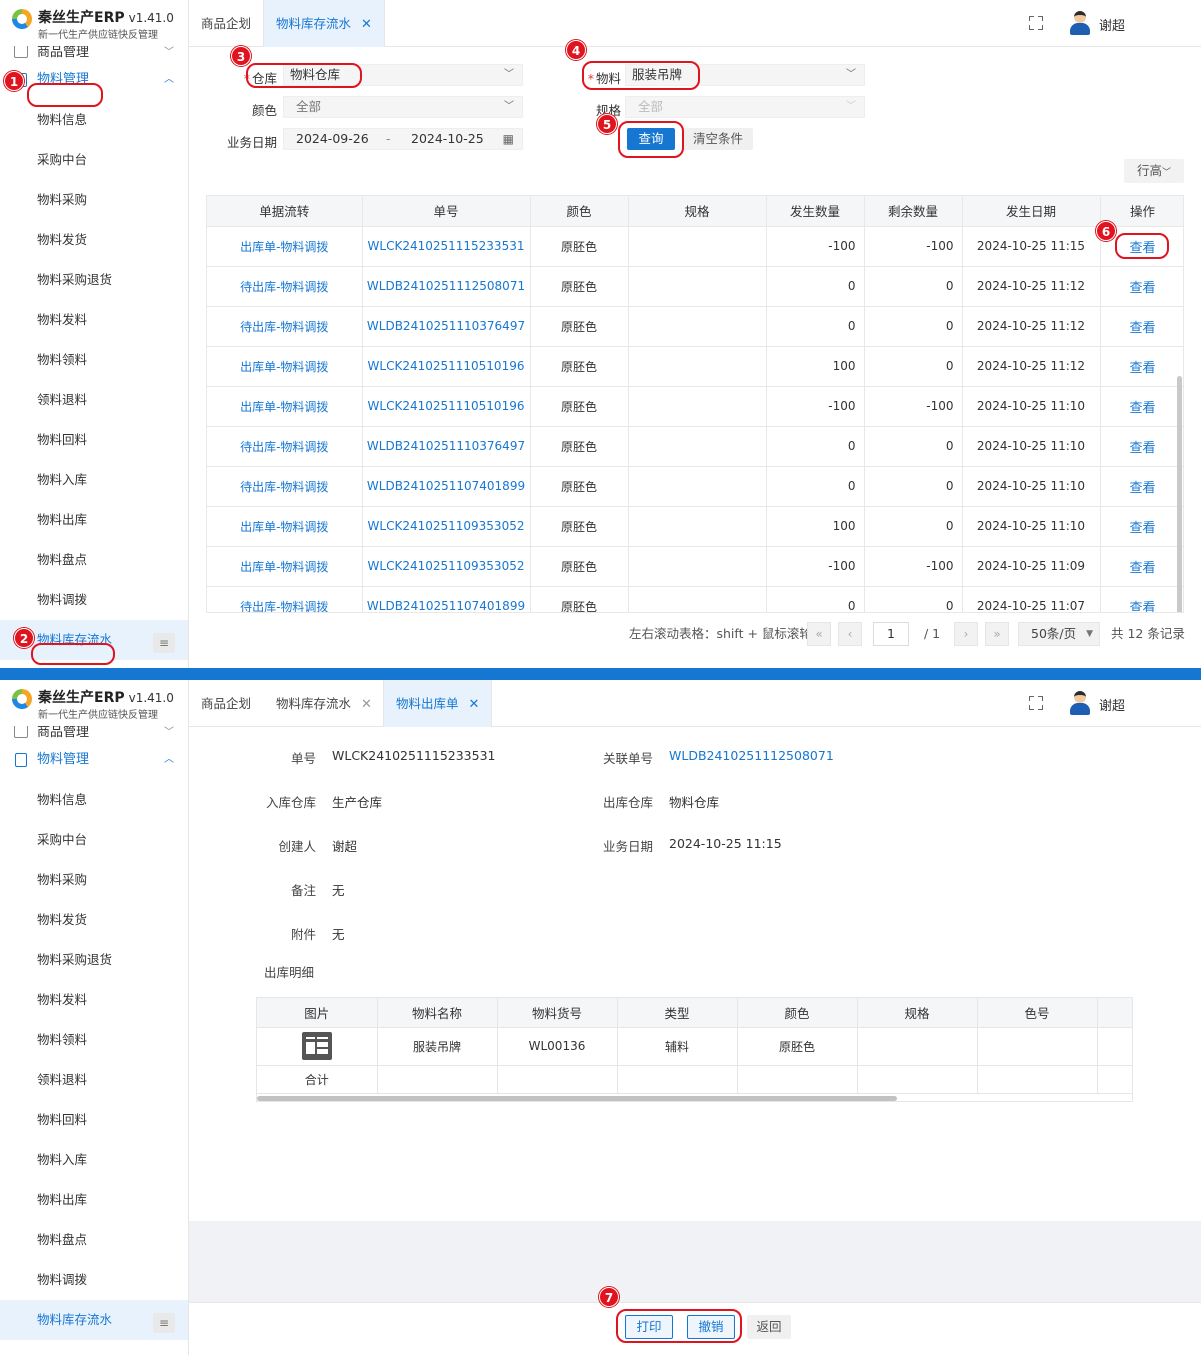 The width and height of the screenshot is (1201, 1355). I want to click on vertical-scrollbar, so click(1179, 494).